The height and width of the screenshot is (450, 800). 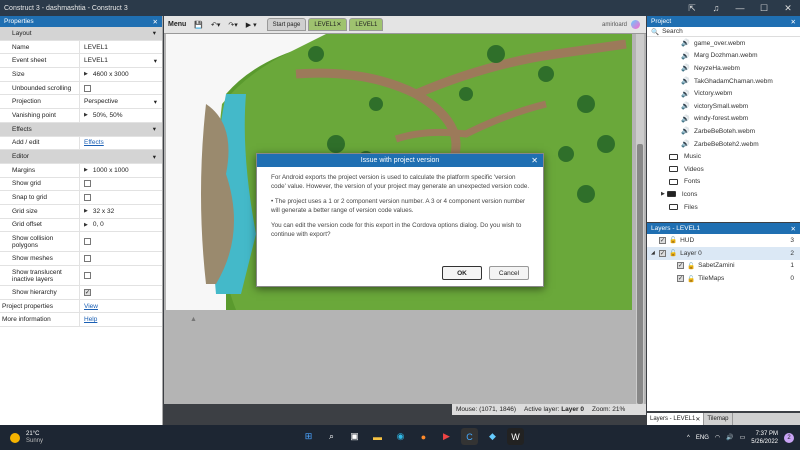 What do you see at coordinates (655, 253) in the screenshot?
I see `chevron-down-icon: ◢` at bounding box center [655, 253].